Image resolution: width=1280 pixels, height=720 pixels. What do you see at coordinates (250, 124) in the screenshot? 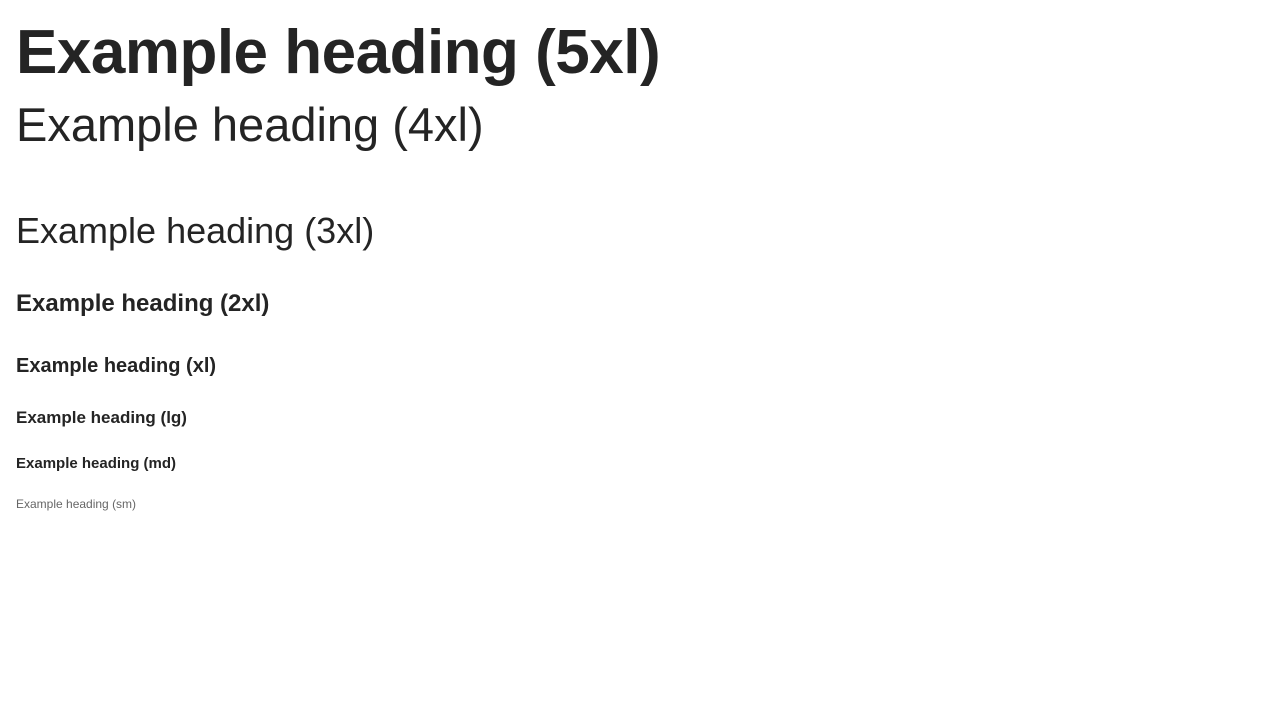
I see `heading-4xl: Example heading (4xl)` at bounding box center [250, 124].